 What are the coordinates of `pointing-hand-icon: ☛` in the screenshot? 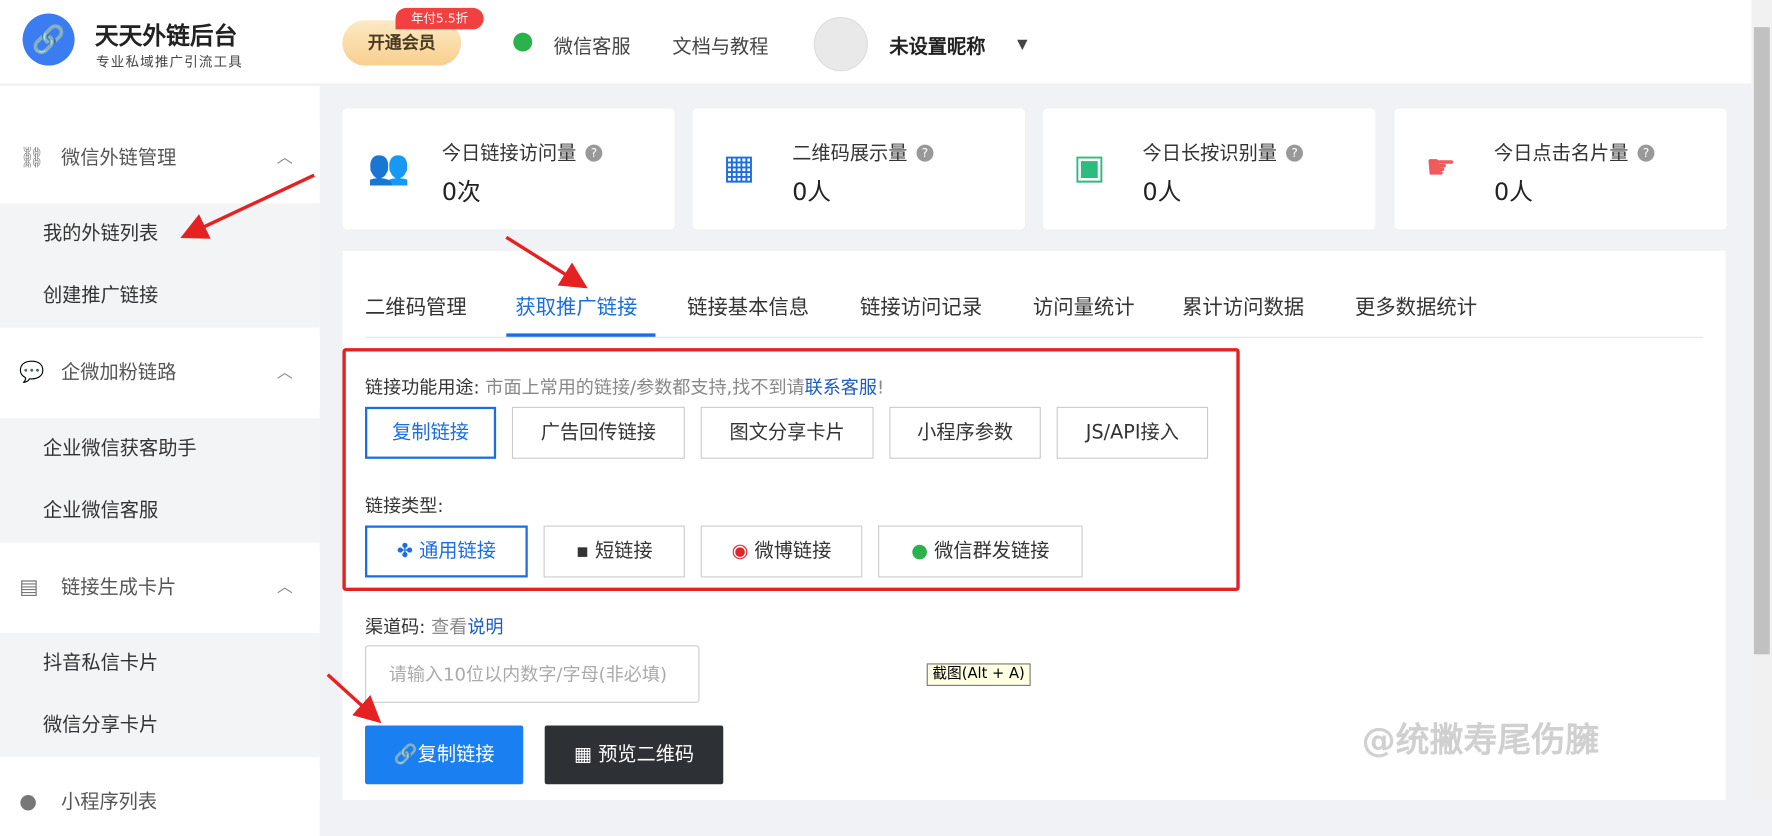 It's located at (1441, 168).